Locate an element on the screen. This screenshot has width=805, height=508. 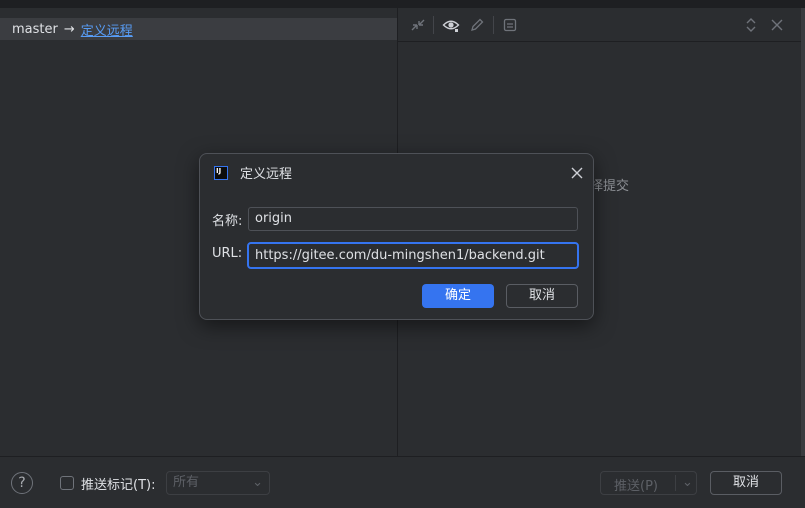
dialog-title: 定义远程 is located at coordinates (266, 174).